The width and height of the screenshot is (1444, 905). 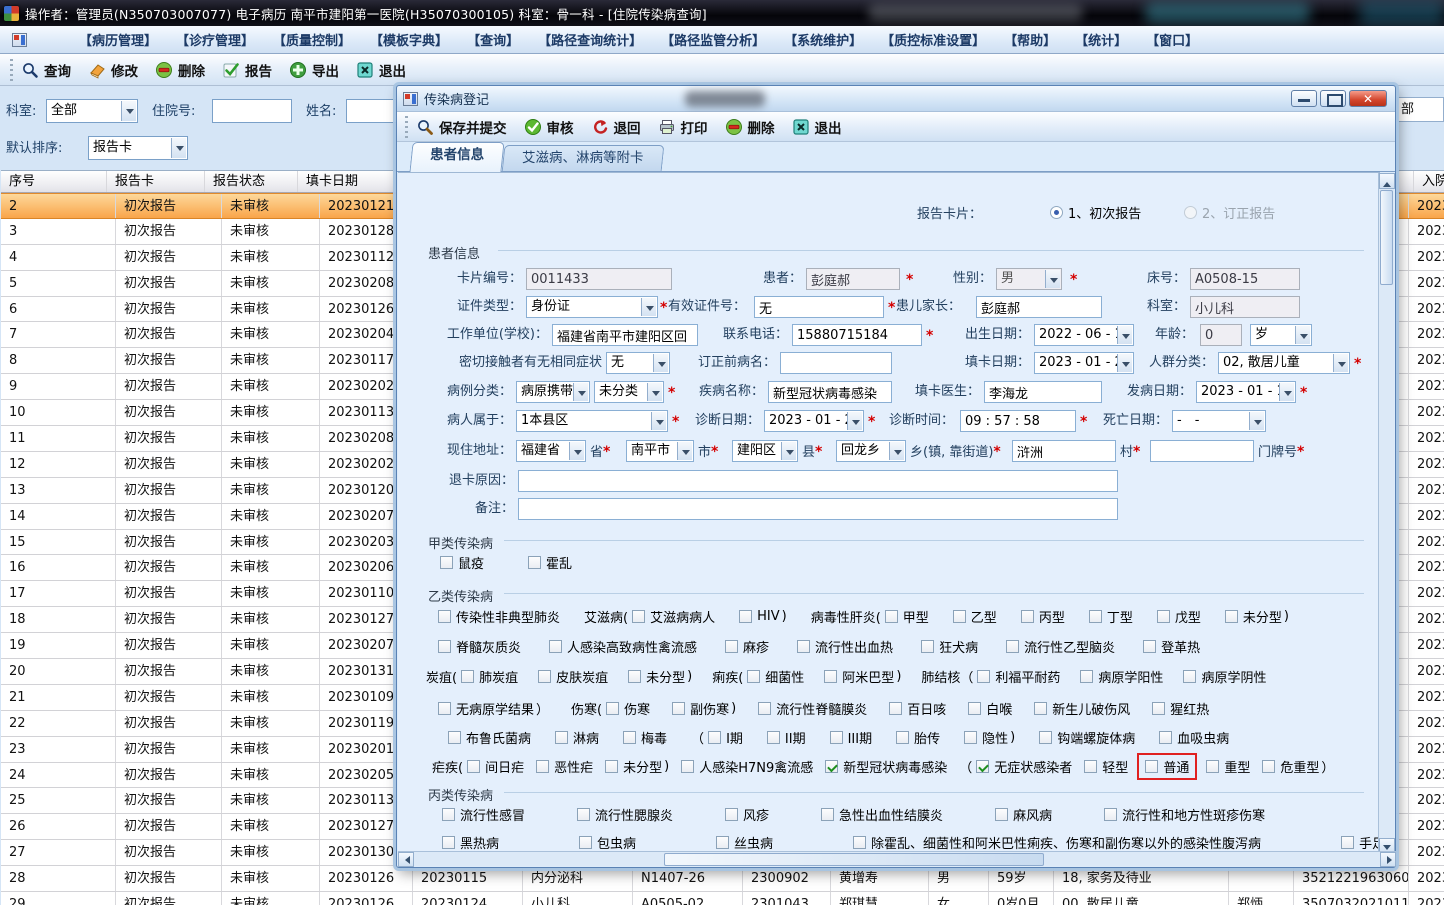 What do you see at coordinates (830, 392) in the screenshot?
I see `disease-field` at bounding box center [830, 392].